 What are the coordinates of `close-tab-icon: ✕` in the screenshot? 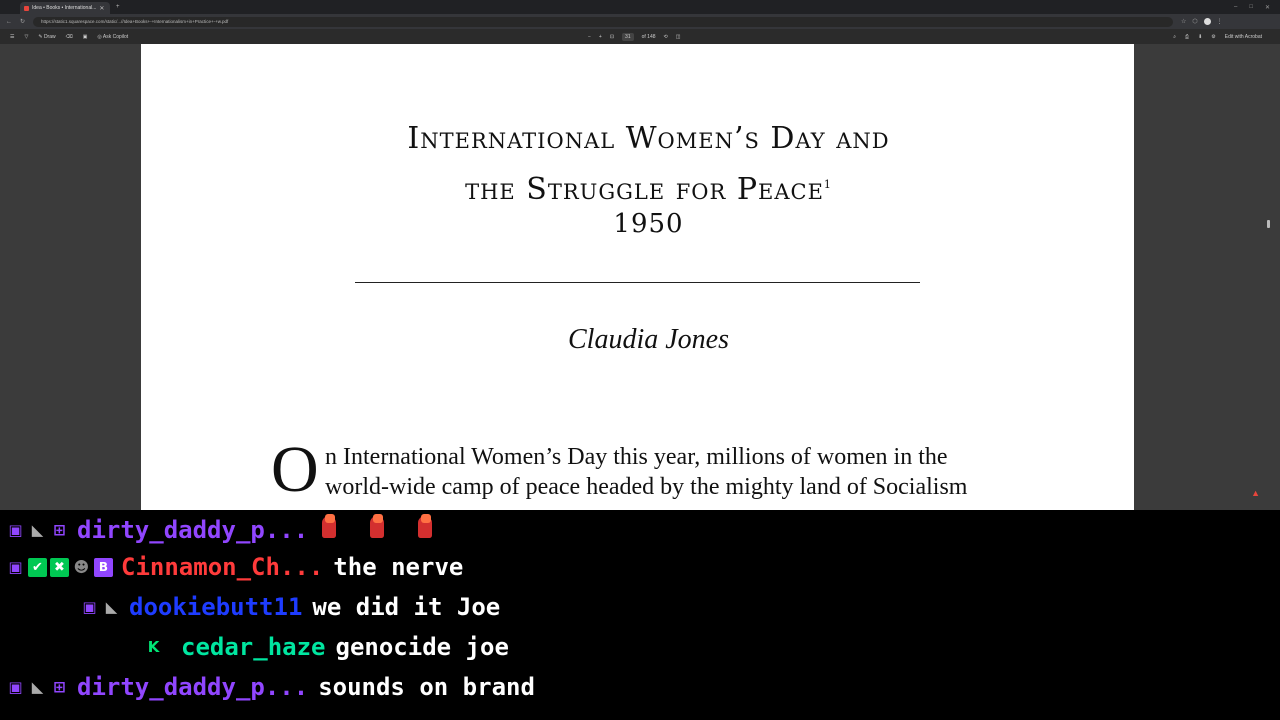 It's located at (101, 8).